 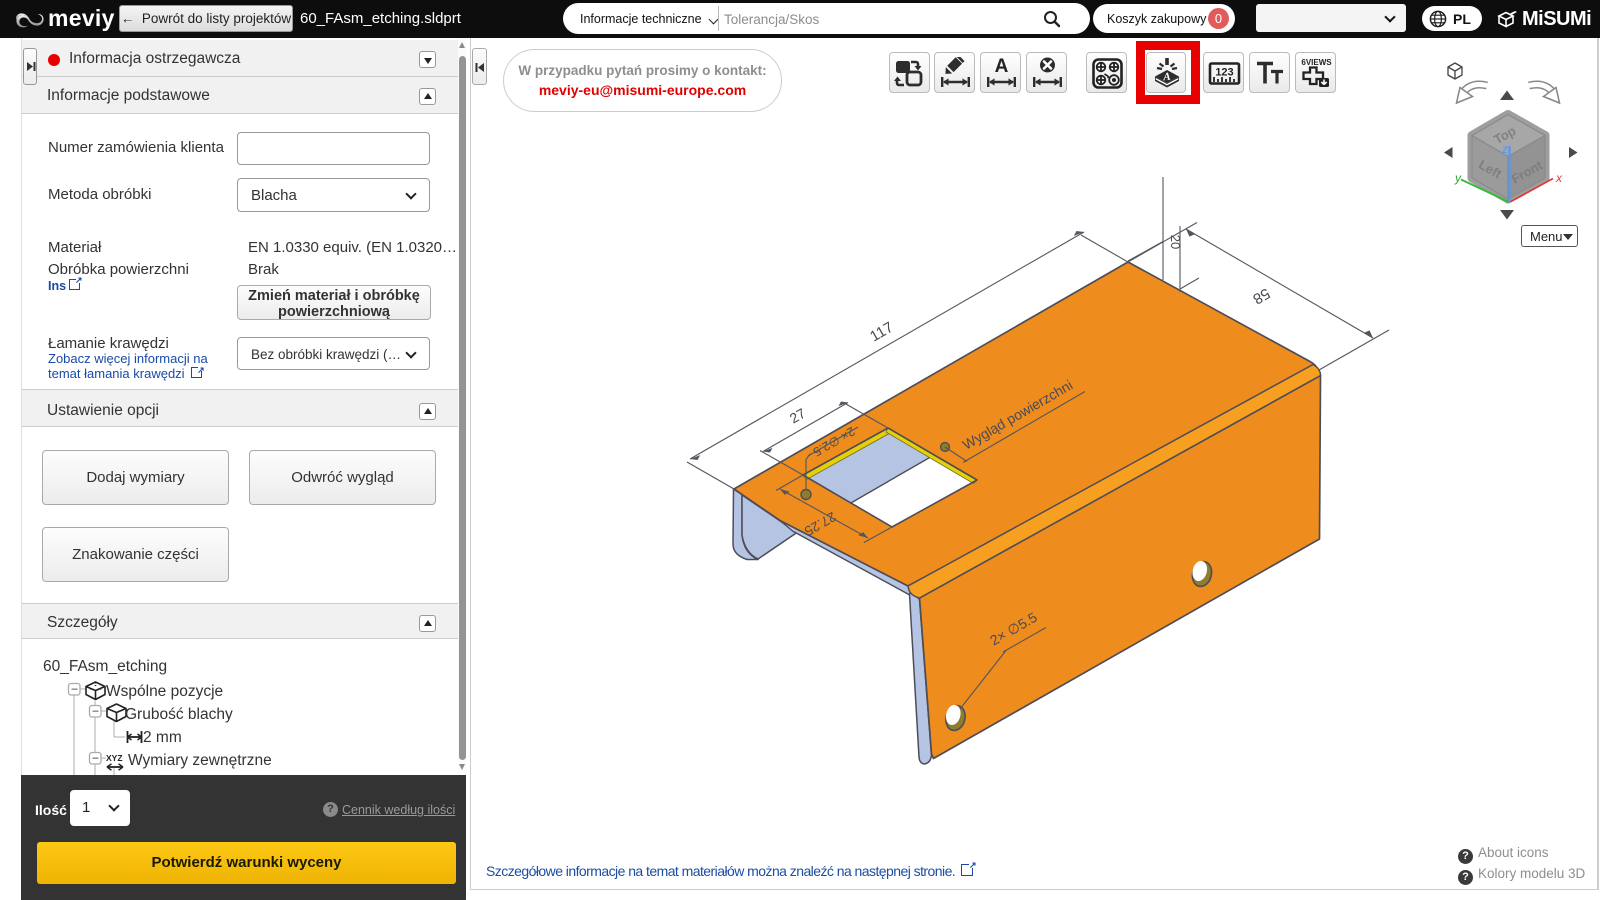 What do you see at coordinates (881, 332) in the screenshot?
I see `svg-text: 117` at bounding box center [881, 332].